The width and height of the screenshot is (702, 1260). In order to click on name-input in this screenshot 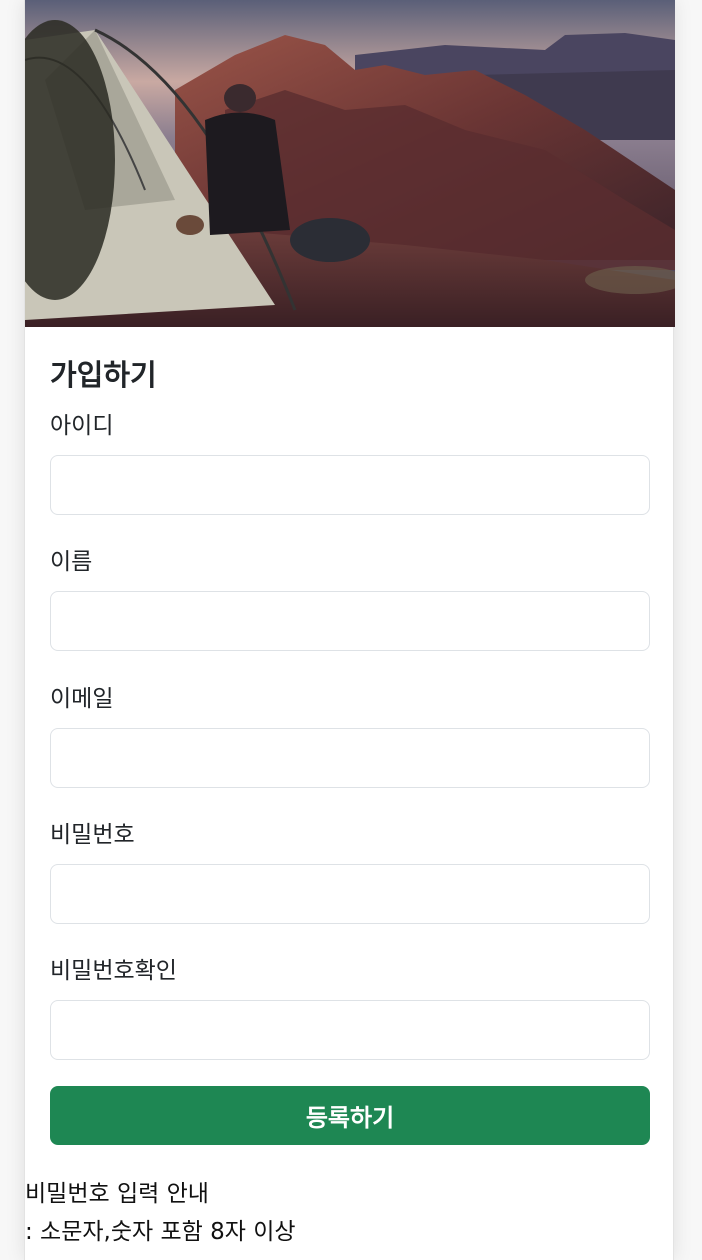, I will do `click(350, 621)`.